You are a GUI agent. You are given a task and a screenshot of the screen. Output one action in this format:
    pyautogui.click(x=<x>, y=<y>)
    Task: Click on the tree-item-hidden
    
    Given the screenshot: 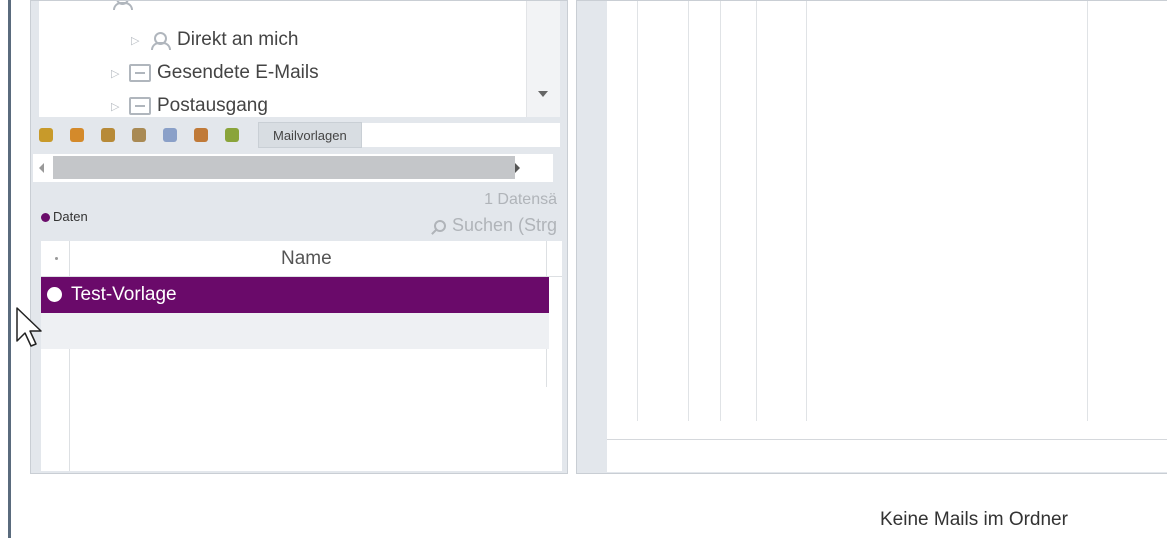 What is the action you would take?
    pyautogui.click(x=125, y=7)
    